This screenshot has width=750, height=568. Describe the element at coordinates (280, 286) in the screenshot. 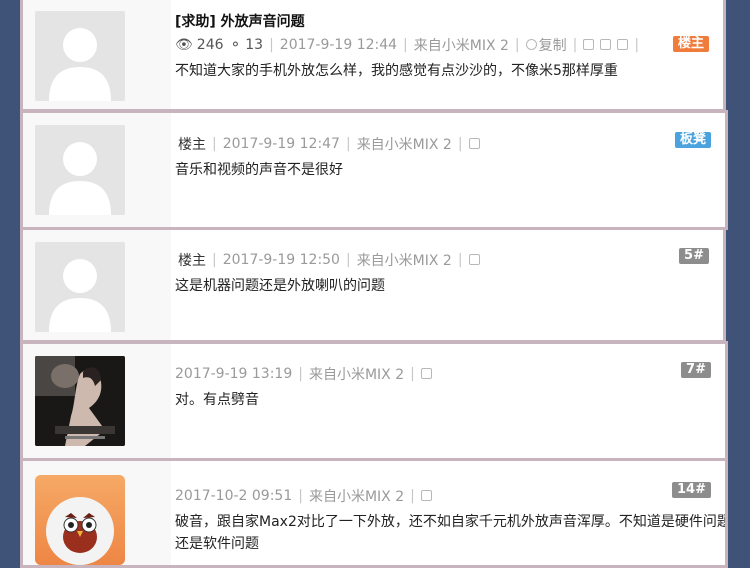

I see `post-content: 这是机器问题还是外放喇叭的问题` at that location.